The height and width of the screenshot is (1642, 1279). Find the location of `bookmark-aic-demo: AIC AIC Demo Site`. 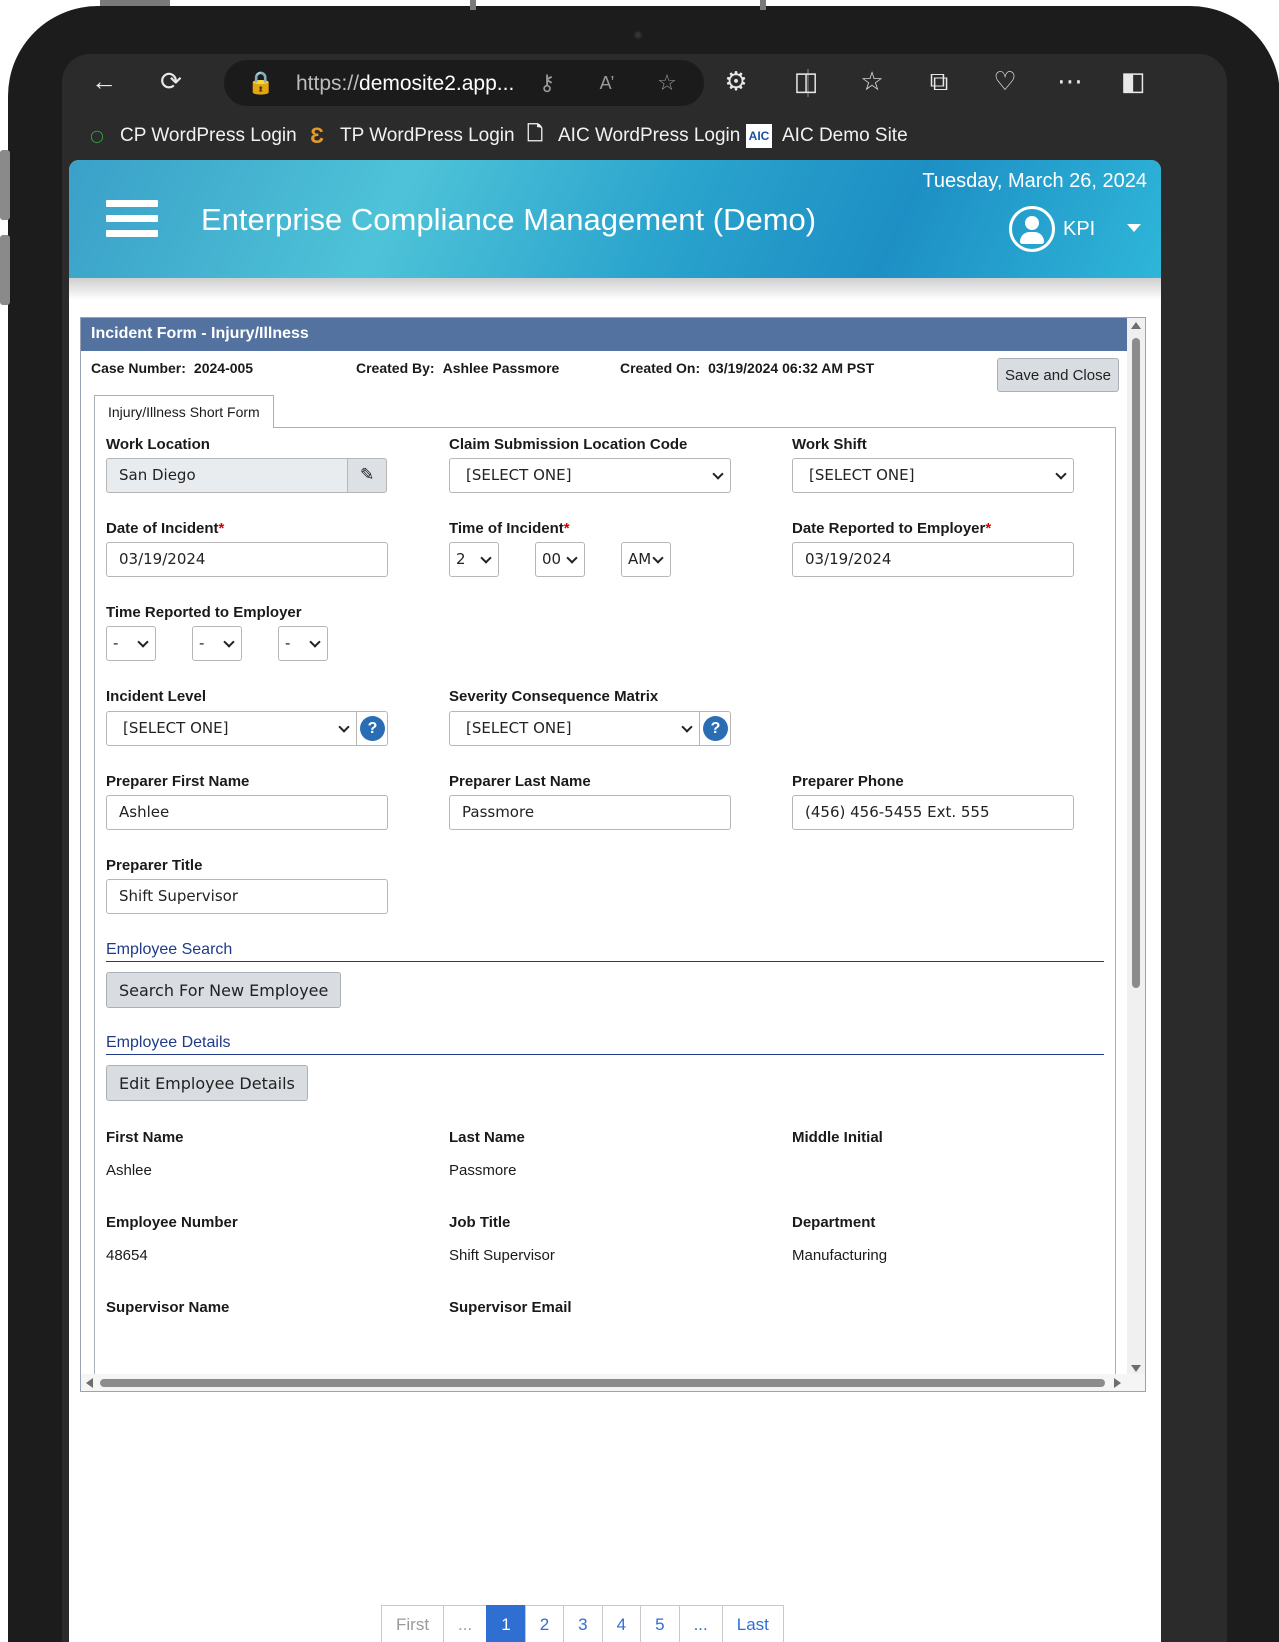

bookmark-aic-demo: AIC AIC Demo Site is located at coordinates (827, 136).